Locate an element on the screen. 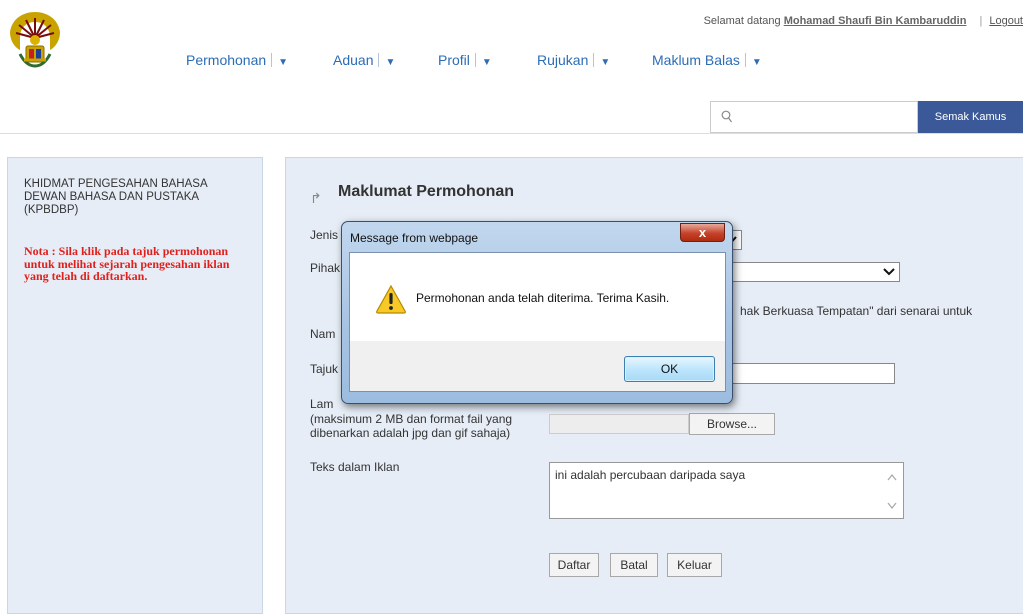  chevron-down-icon is located at coordinates (889, 272).